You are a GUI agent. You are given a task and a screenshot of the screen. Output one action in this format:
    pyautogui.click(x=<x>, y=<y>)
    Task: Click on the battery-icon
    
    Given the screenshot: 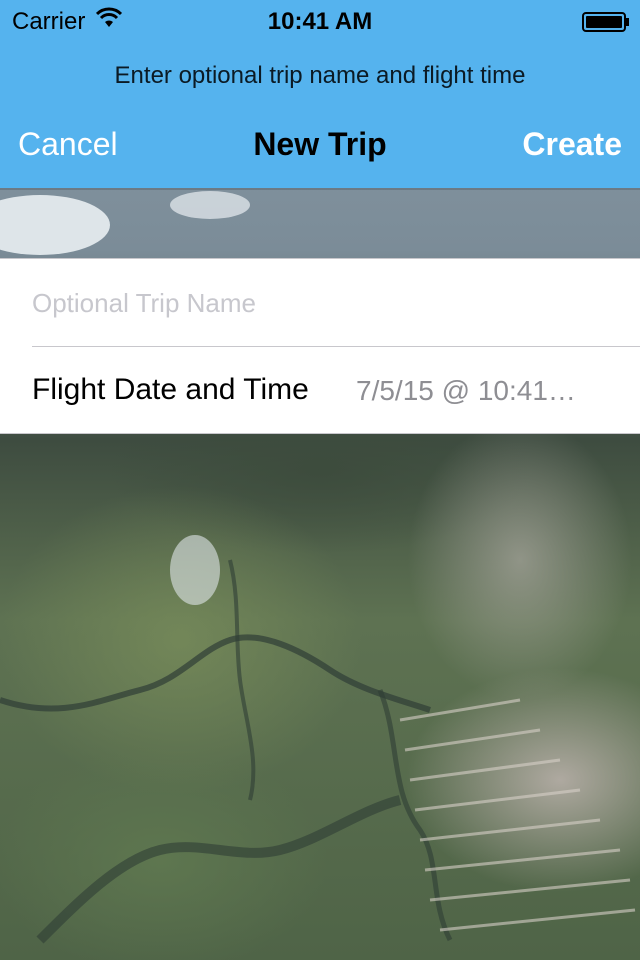 What is the action you would take?
    pyautogui.click(x=605, y=21)
    